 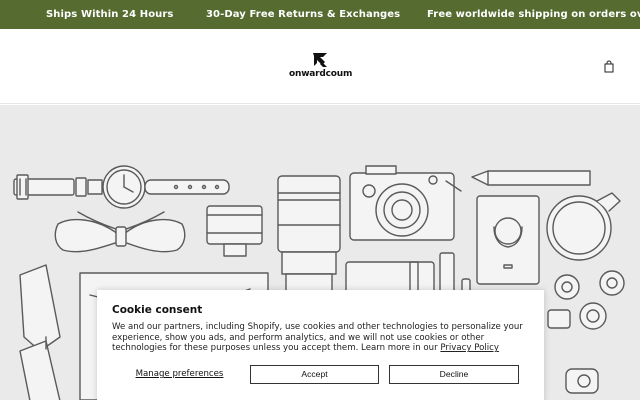 What do you see at coordinates (120, 232) in the screenshot?
I see `bow-tie-illustration` at bounding box center [120, 232].